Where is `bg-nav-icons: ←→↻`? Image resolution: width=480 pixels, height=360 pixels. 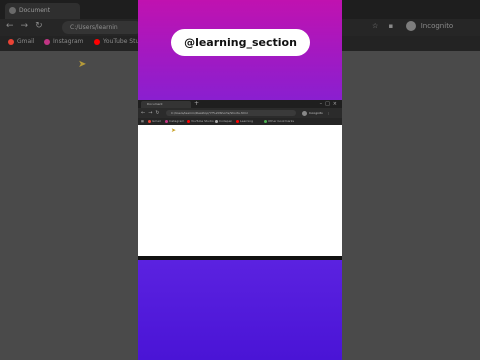 bg-nav-icons: ←→↻ is located at coordinates (28, 26).